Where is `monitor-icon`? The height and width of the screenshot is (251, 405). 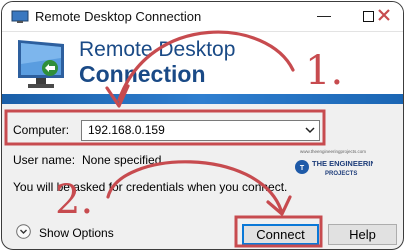 monitor-icon is located at coordinates (41, 64).